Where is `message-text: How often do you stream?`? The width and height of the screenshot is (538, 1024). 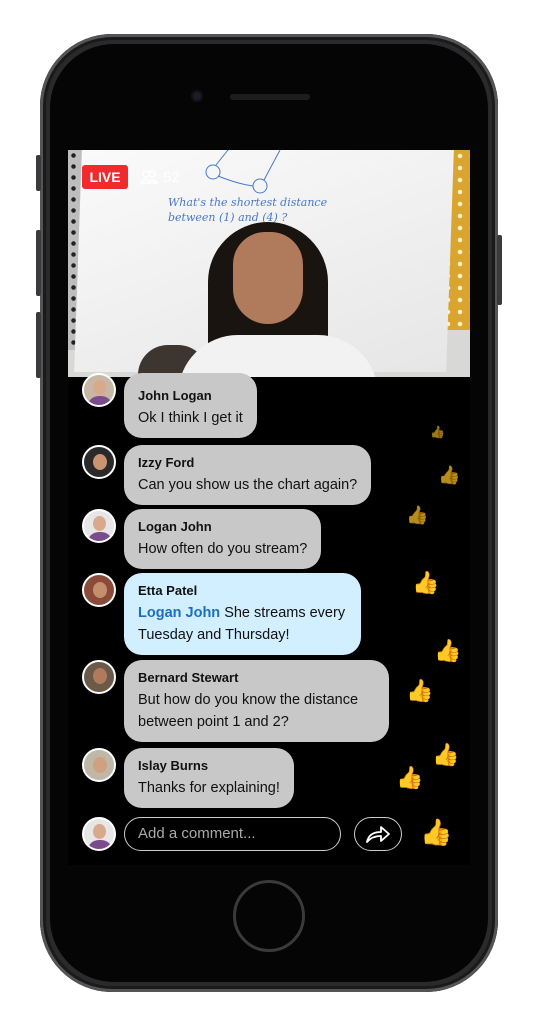
message-text: How often do you stream? is located at coordinates (223, 549).